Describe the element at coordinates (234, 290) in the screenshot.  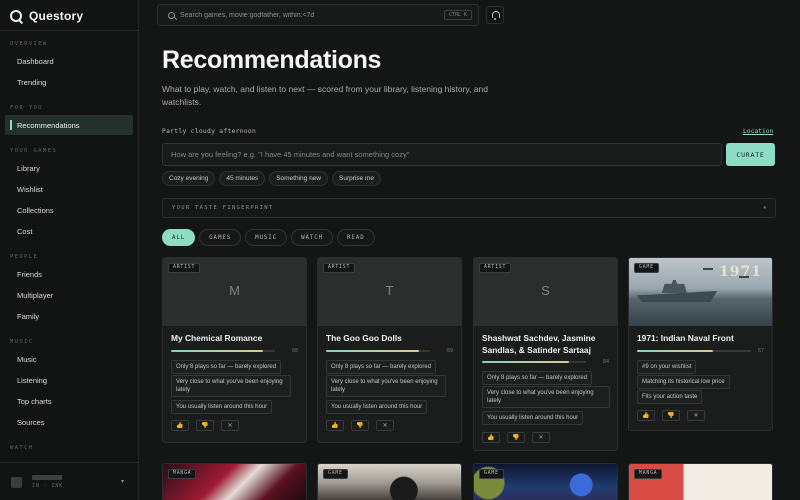
I see `artist-initial: M` at that location.